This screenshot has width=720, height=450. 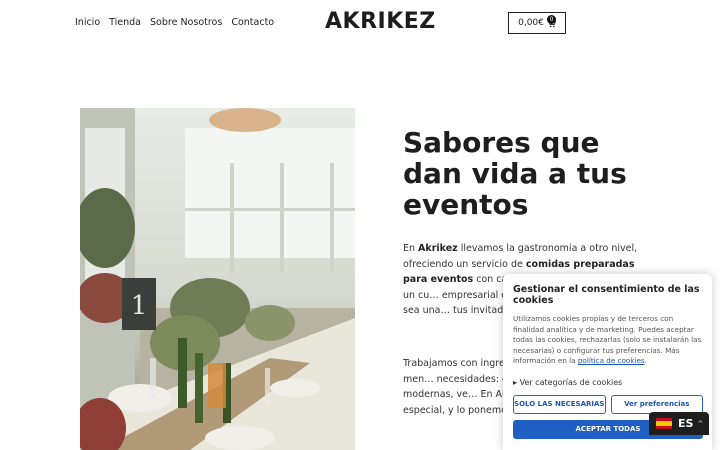 I want to click on p1-brand: Akrikez, so click(x=438, y=248).